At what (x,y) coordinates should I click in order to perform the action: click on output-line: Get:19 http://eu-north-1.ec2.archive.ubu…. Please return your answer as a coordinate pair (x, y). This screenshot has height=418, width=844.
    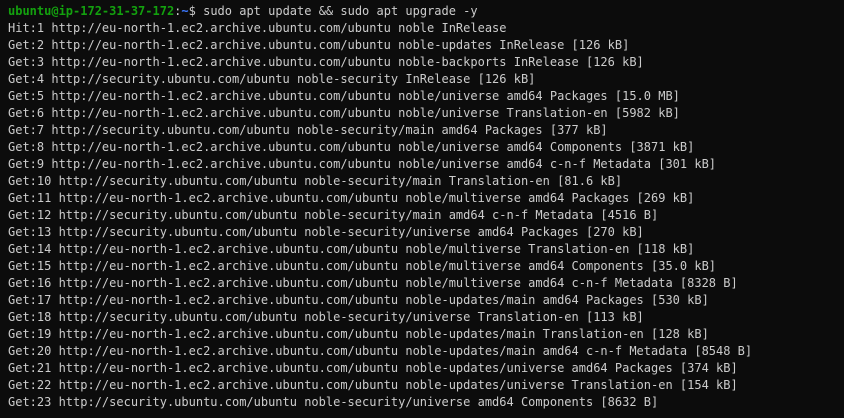
    Looking at the image, I should click on (358, 334).